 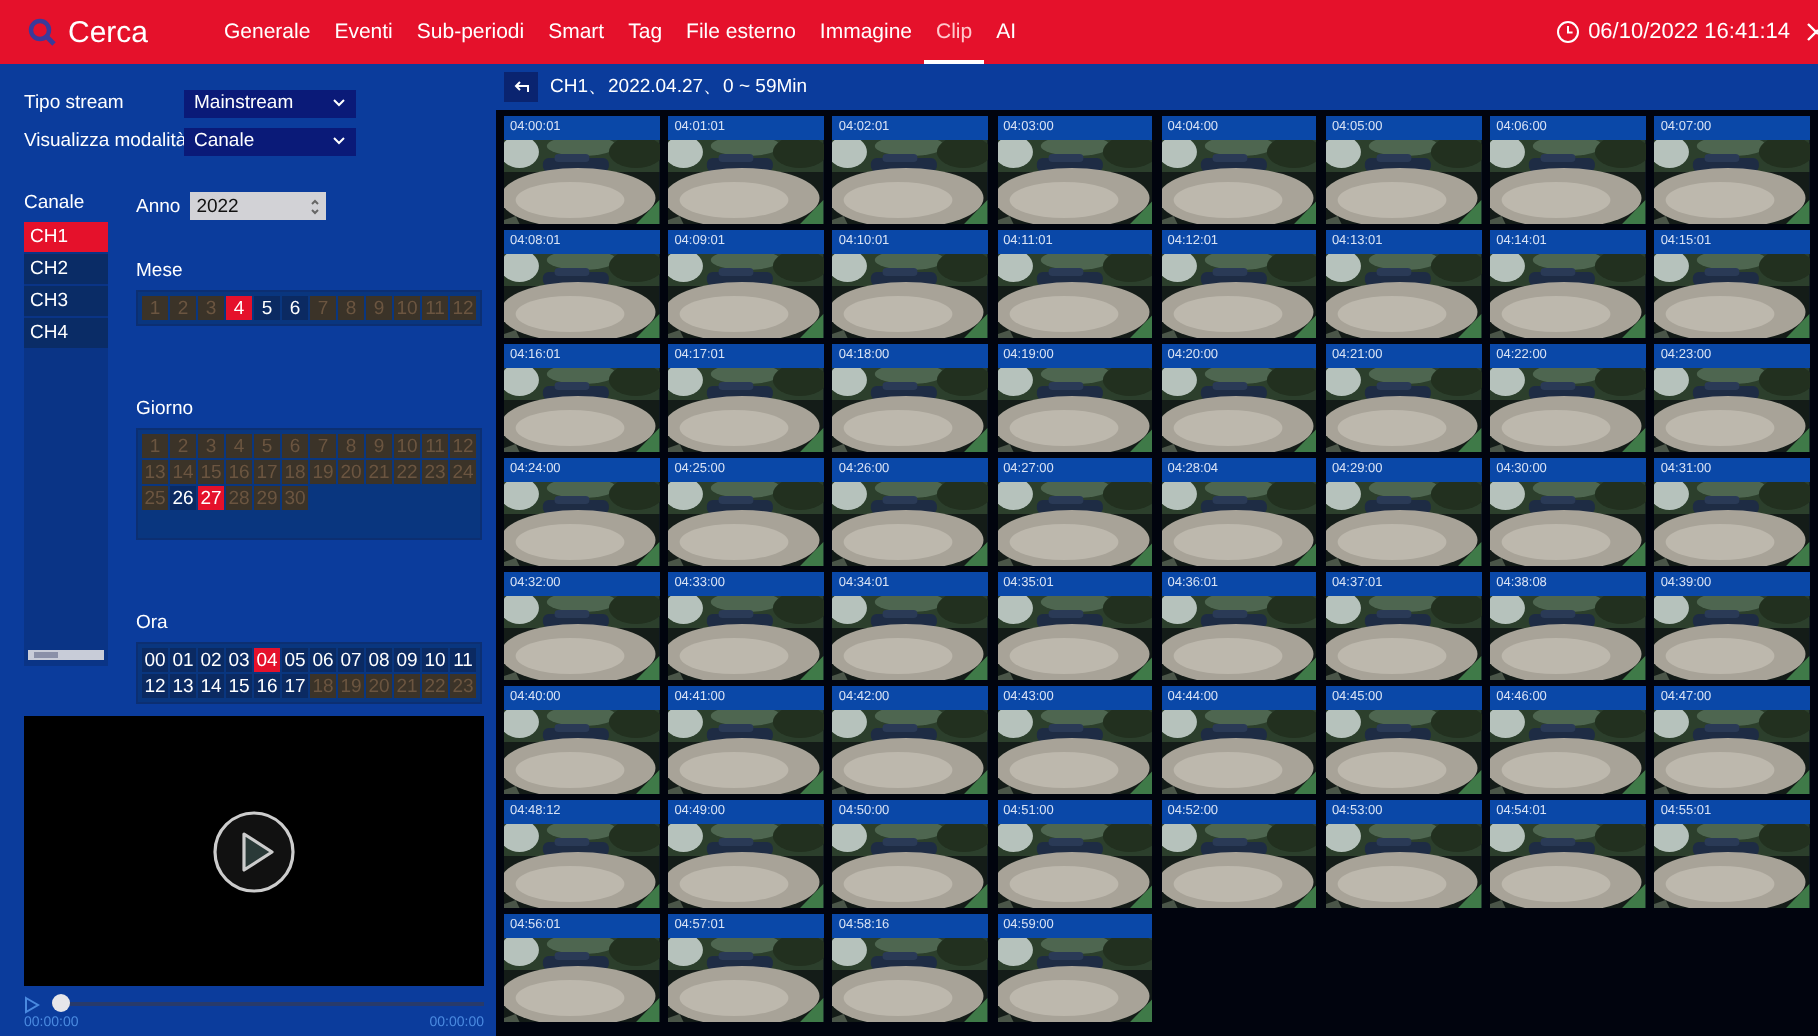 I want to click on channel-item: CH1, so click(x=66, y=237).